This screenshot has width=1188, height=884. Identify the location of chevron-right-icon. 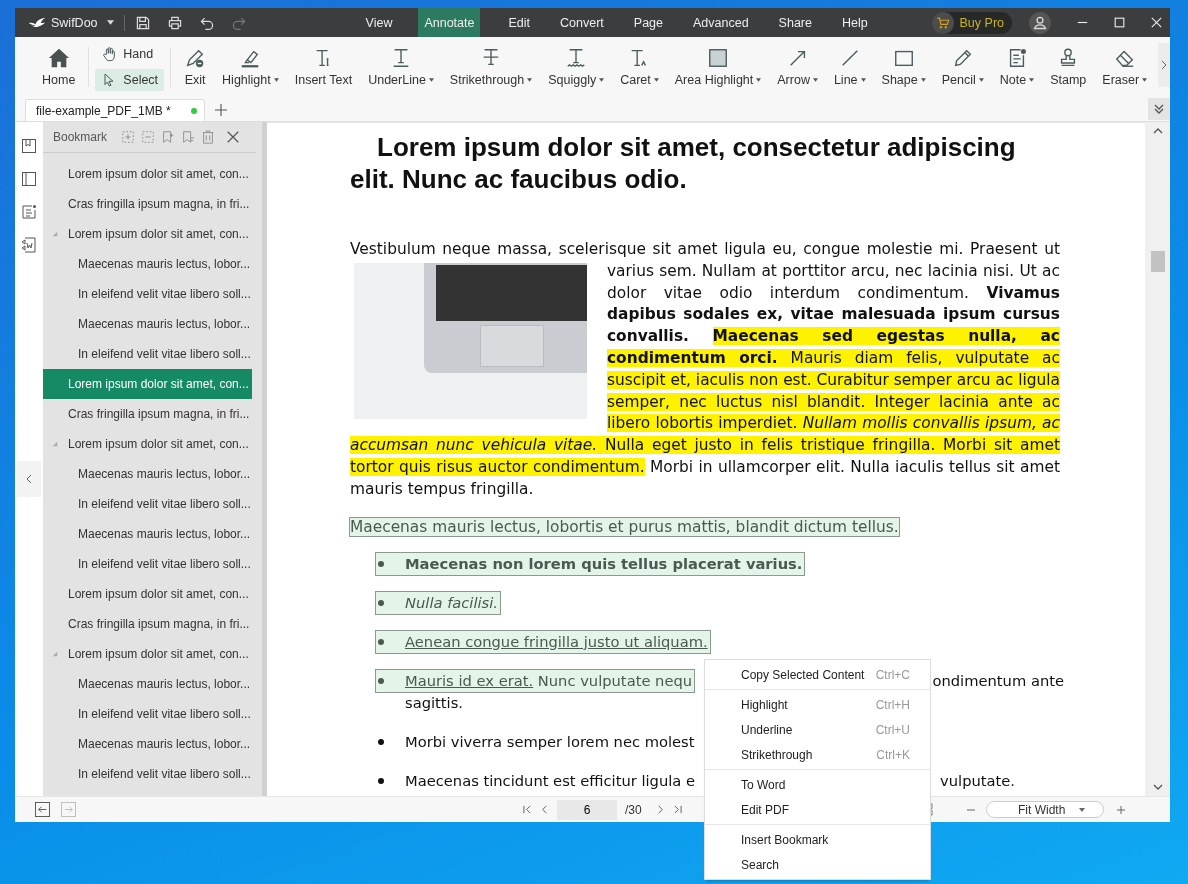
(1164, 65).